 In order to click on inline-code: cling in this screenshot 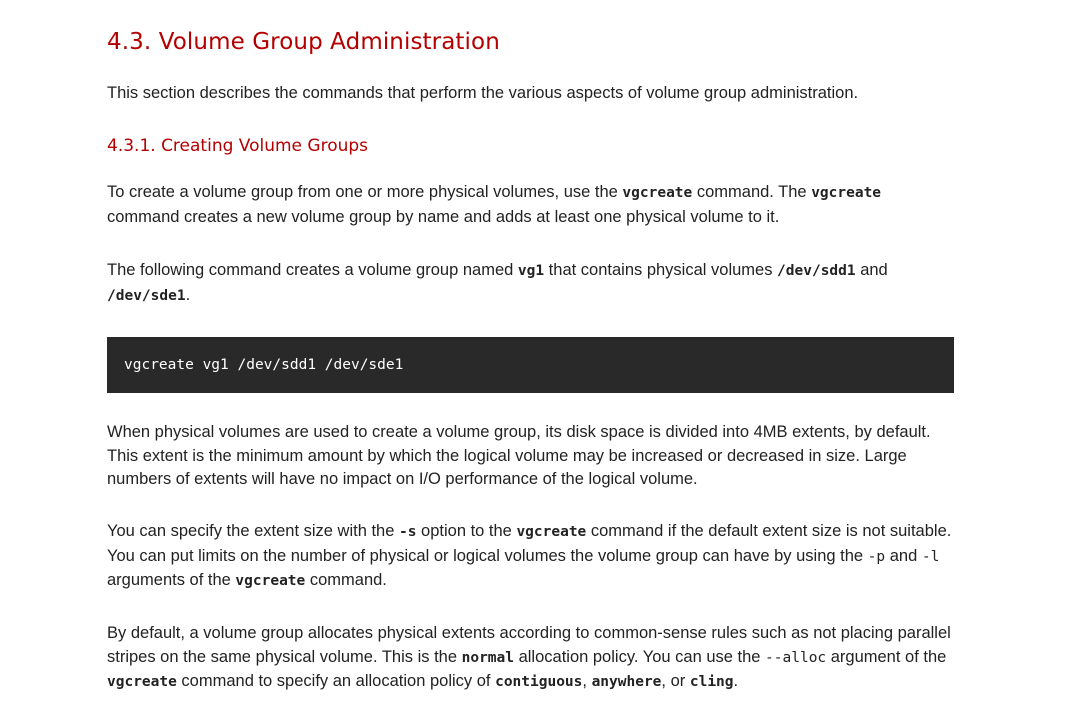, I will do `click(711, 682)`.